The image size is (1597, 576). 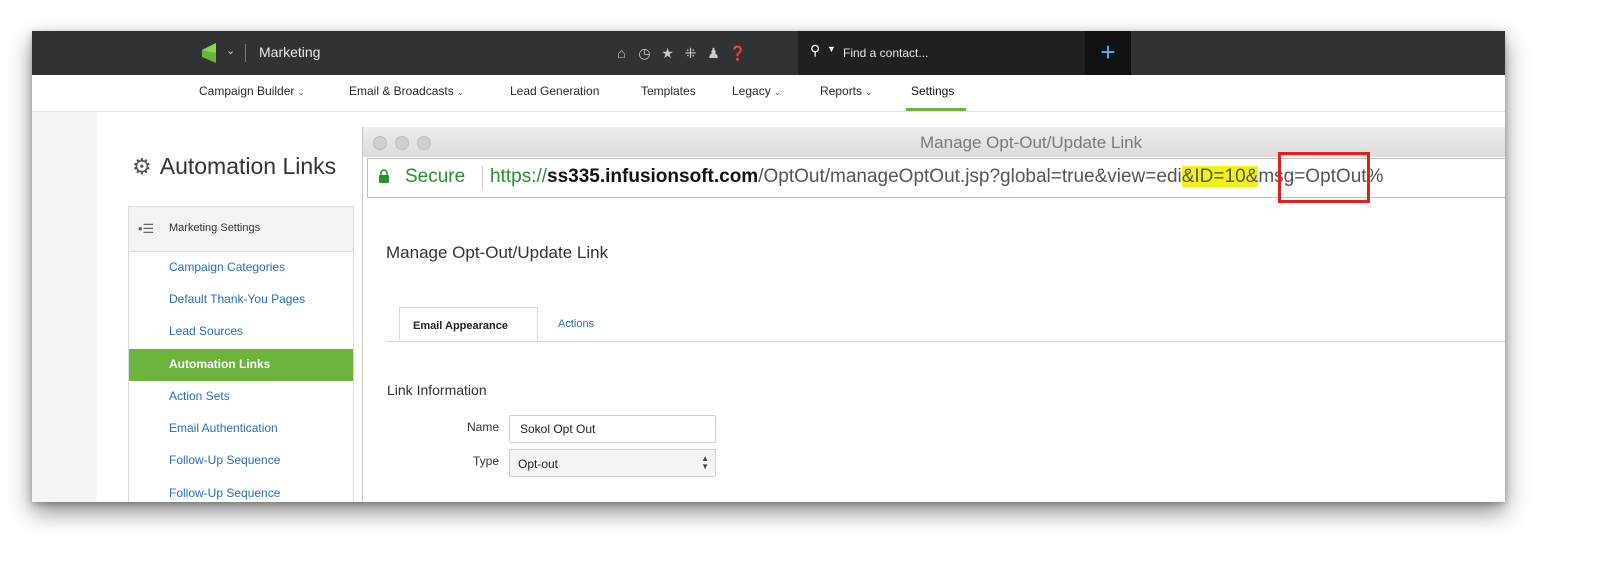 What do you see at coordinates (831, 49) in the screenshot?
I see `search-chevron-icon: ▼` at bounding box center [831, 49].